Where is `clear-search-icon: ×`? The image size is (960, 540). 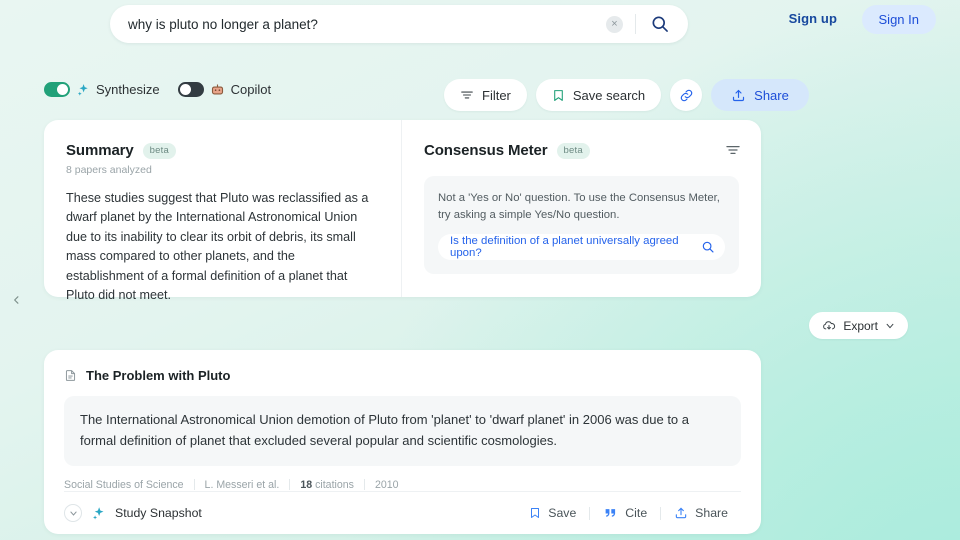 clear-search-icon: × is located at coordinates (614, 24).